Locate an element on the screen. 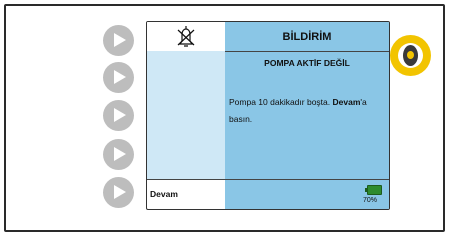 This screenshot has height=242, width=451. notification-title-bar: BİLDİRİM is located at coordinates (307, 37).